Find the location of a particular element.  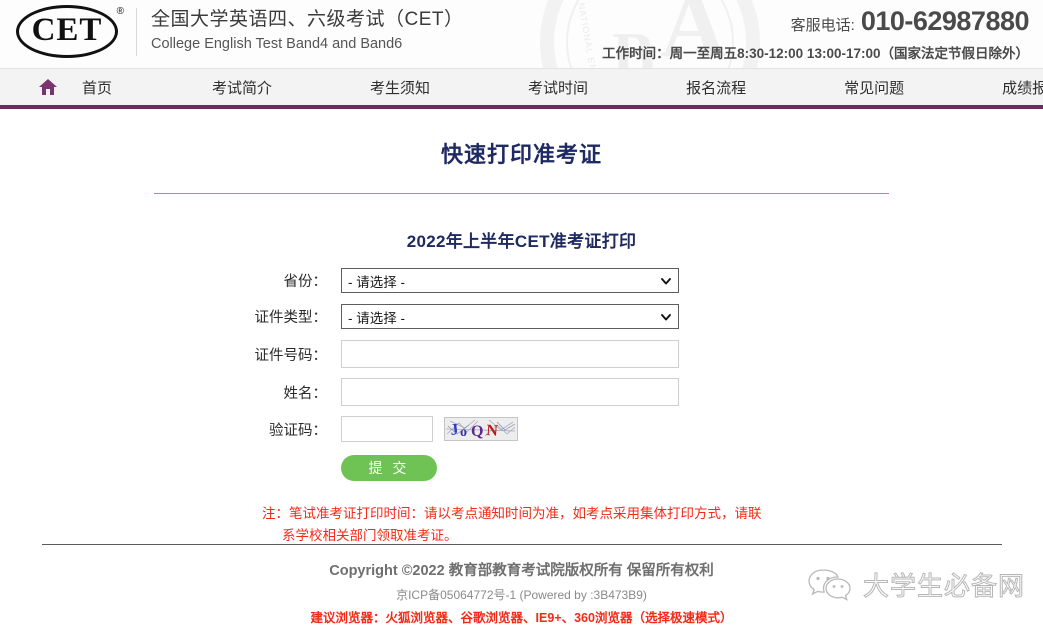

cet-logo-mark: CET ® is located at coordinates (70, 31).